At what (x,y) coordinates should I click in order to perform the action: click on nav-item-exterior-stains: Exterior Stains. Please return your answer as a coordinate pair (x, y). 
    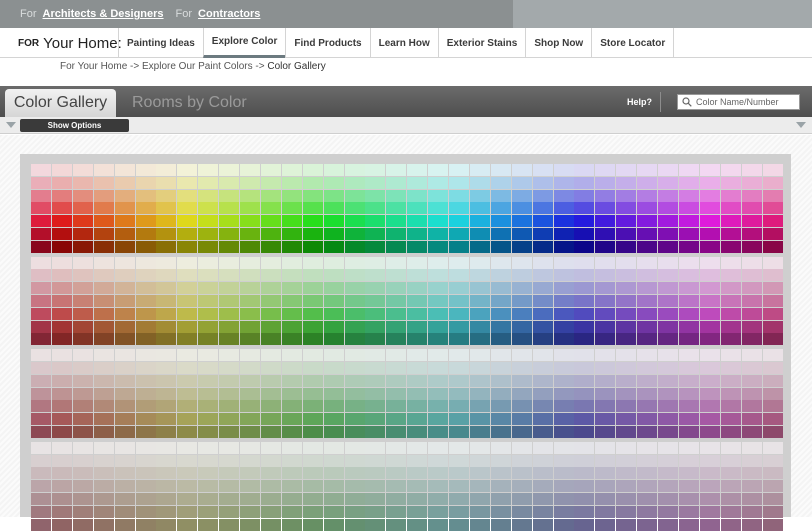
    Looking at the image, I should click on (481, 43).